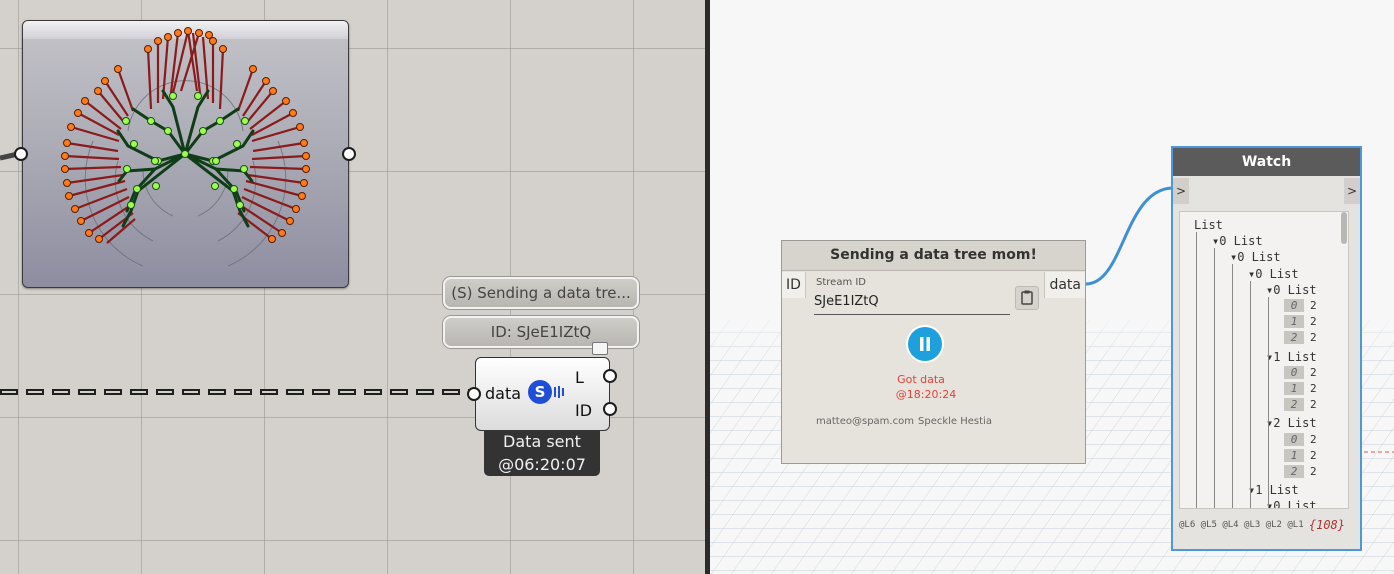 The height and width of the screenshot is (574, 1394). I want to click on pause-button, so click(925, 344).